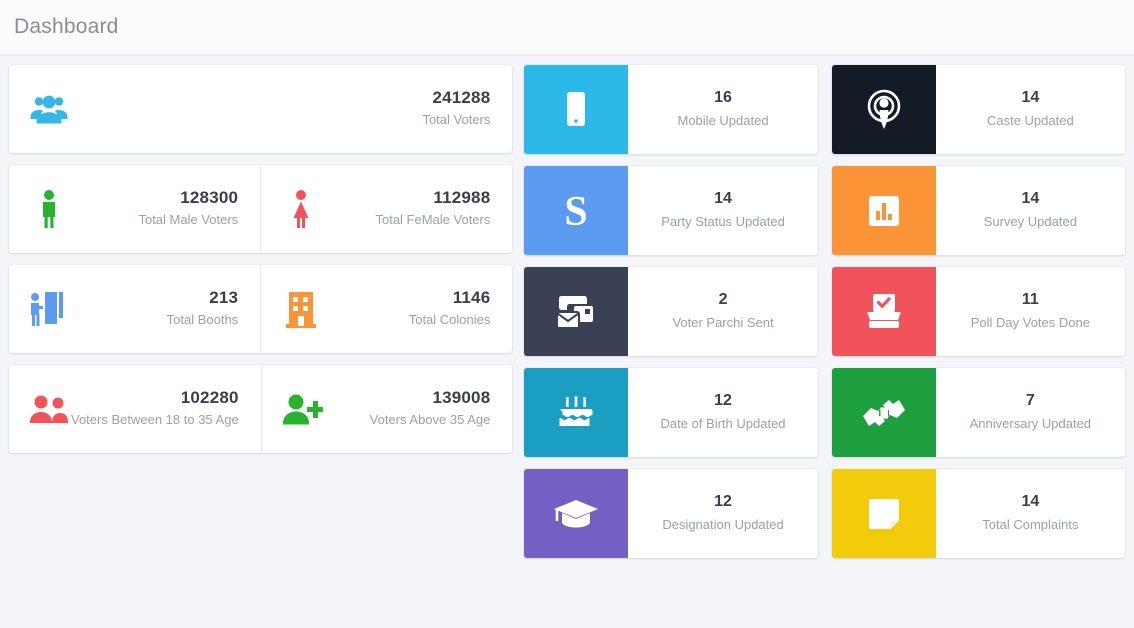  I want to click on tile-body: 14 Survey Updated, so click(1030, 210).